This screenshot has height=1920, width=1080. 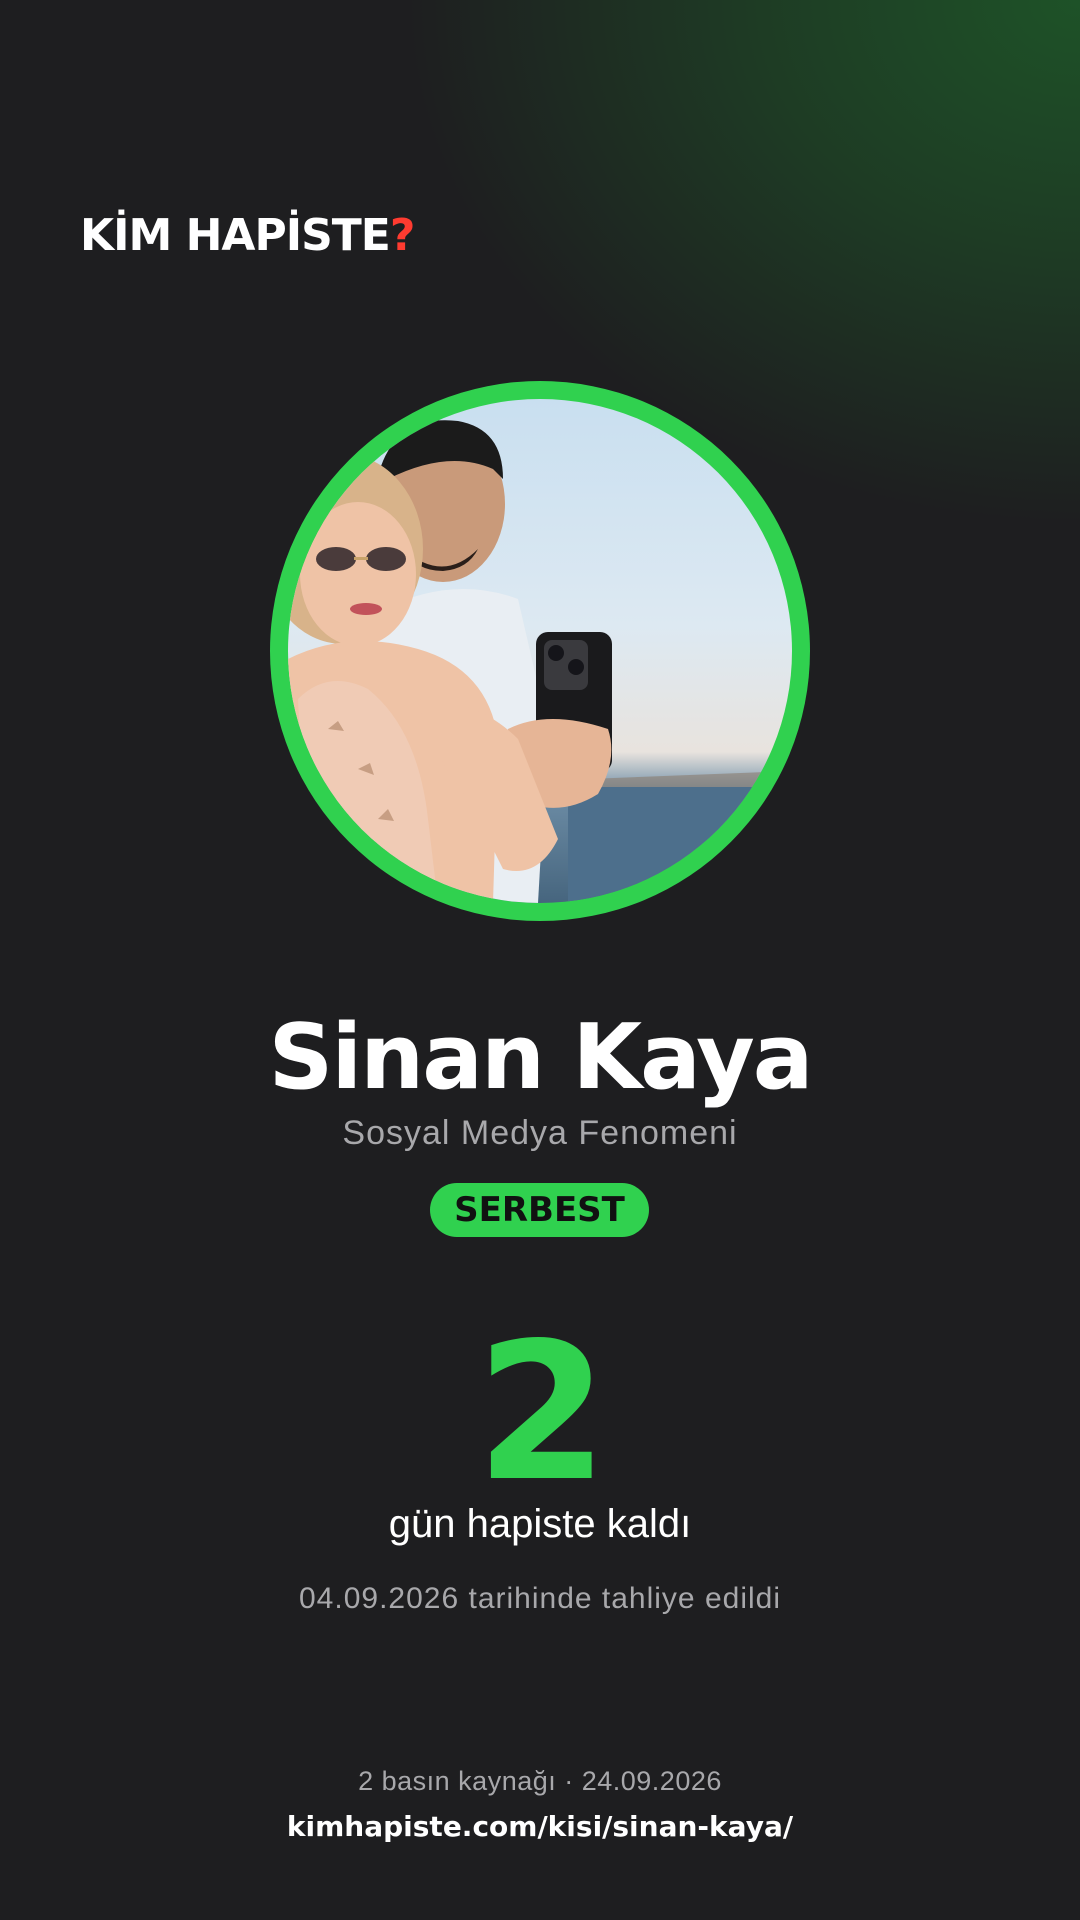 What do you see at coordinates (235, 235) in the screenshot?
I see `brand-logo-text: KİM HAPİSTE` at bounding box center [235, 235].